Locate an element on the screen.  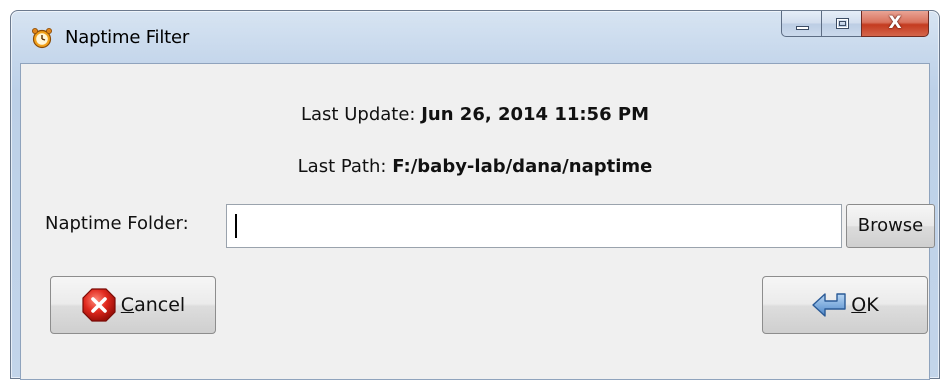
cancel-label: Cancel is located at coordinates (153, 305).